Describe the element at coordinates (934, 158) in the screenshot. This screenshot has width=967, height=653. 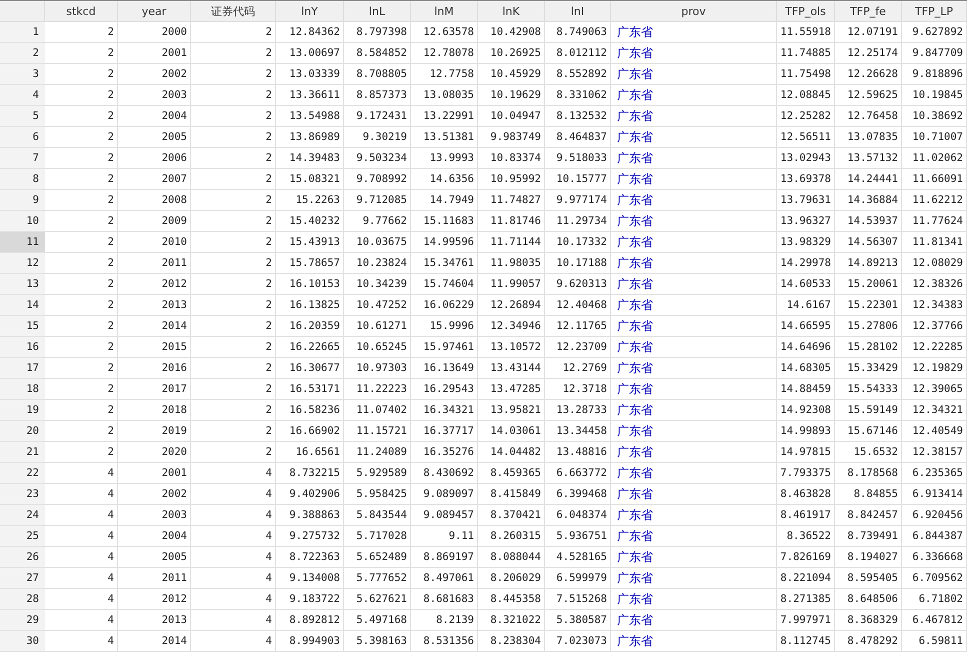
I see `table-cell: 11.02062` at that location.